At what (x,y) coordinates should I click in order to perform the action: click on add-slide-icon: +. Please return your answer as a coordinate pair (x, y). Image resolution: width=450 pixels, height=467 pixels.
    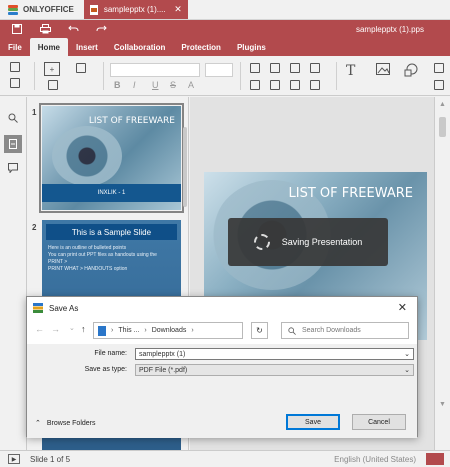
    Looking at the image, I should click on (52, 69).